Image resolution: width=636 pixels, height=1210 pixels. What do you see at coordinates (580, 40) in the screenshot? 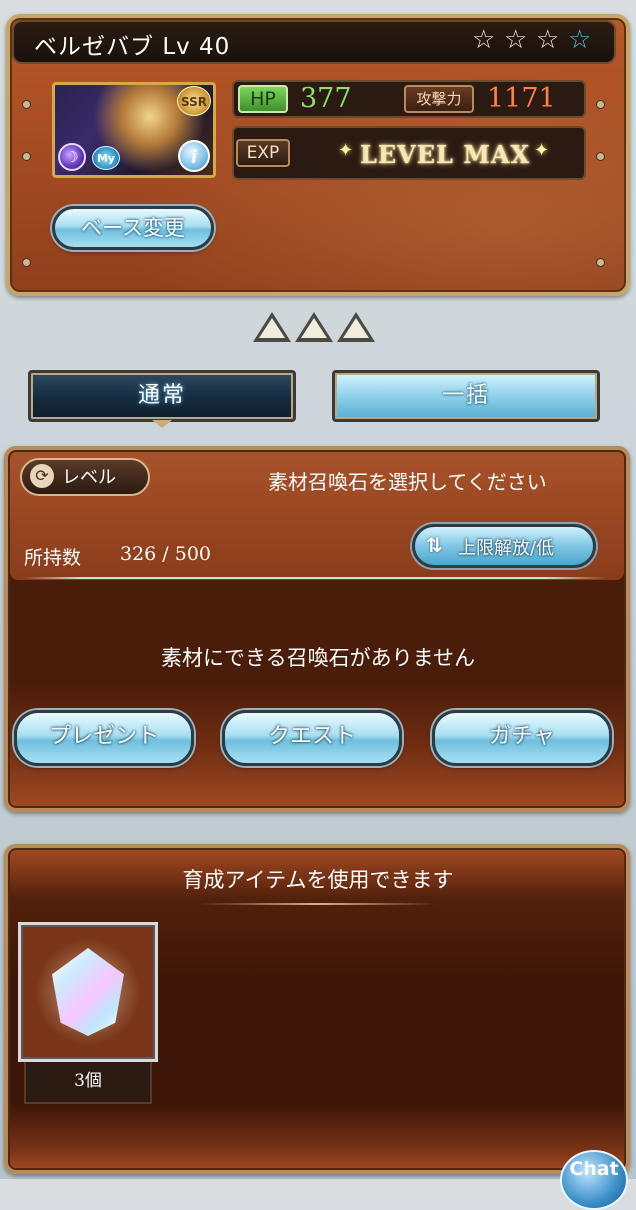
I see `star-uncap-icon: ☆` at bounding box center [580, 40].